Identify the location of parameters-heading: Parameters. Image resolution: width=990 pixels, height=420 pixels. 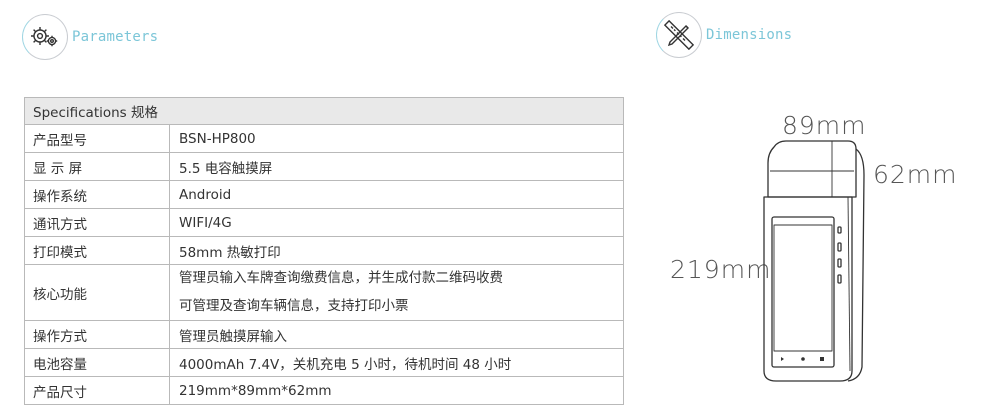
(90, 37).